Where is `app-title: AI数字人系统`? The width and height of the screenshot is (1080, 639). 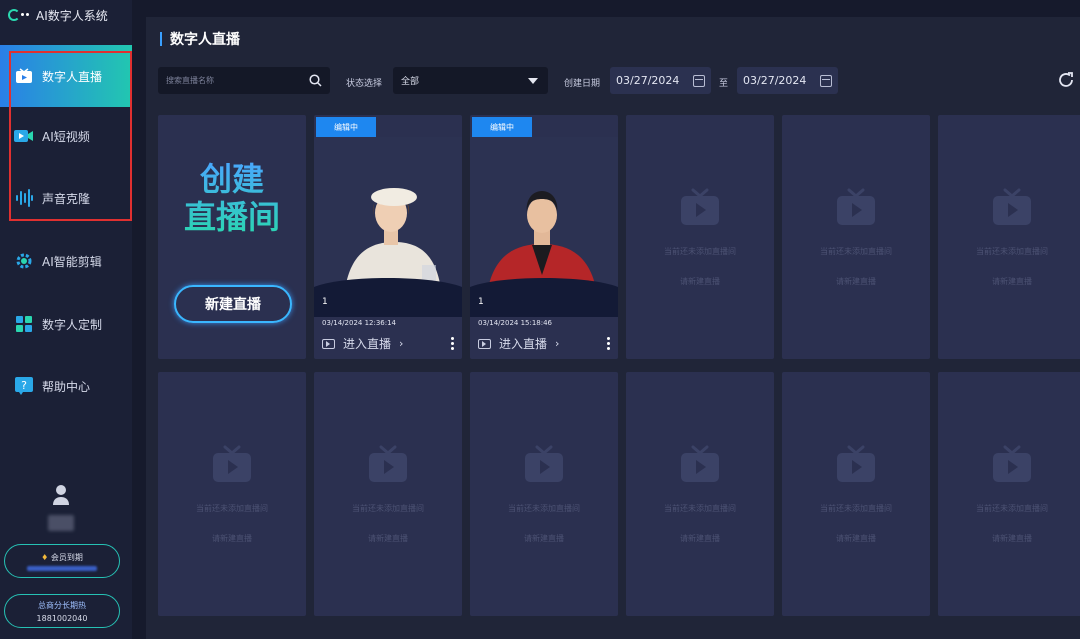 app-title: AI数字人系统 is located at coordinates (72, 15).